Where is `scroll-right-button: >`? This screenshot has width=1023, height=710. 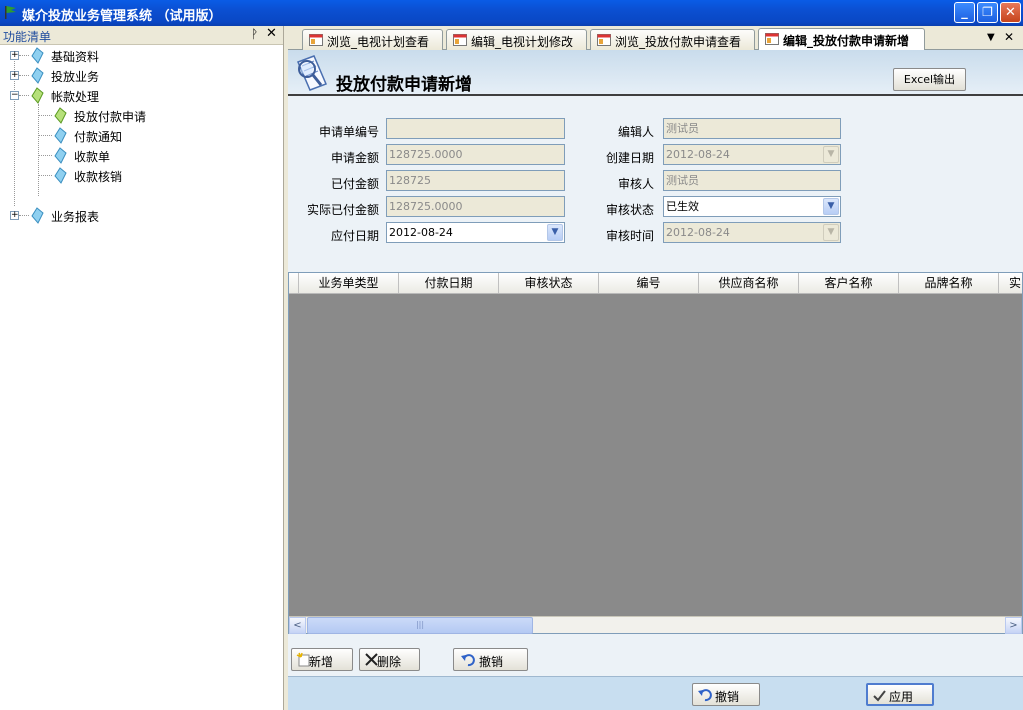
scroll-right-button: > is located at coordinates (1013, 625).